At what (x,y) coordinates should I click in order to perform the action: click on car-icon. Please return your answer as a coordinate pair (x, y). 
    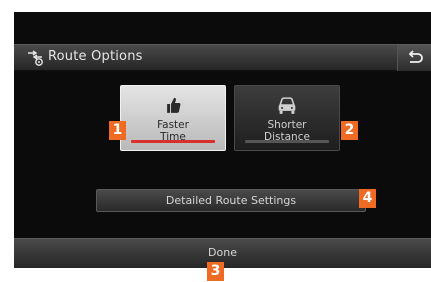
    Looking at the image, I should click on (287, 105).